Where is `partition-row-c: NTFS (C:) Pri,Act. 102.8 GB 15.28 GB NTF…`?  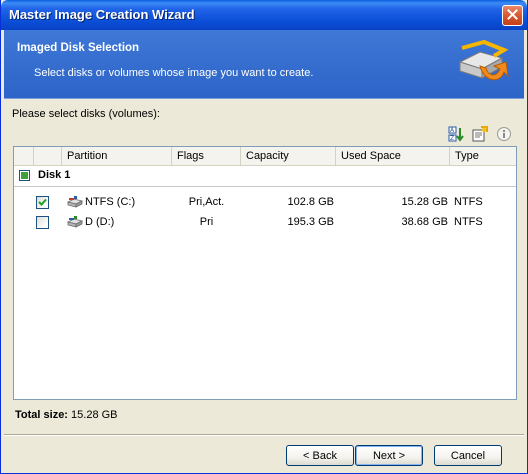
partition-row-c: NTFS (C:) Pri,Act. 102.8 GB 15.28 GB NTF… is located at coordinates (265, 203).